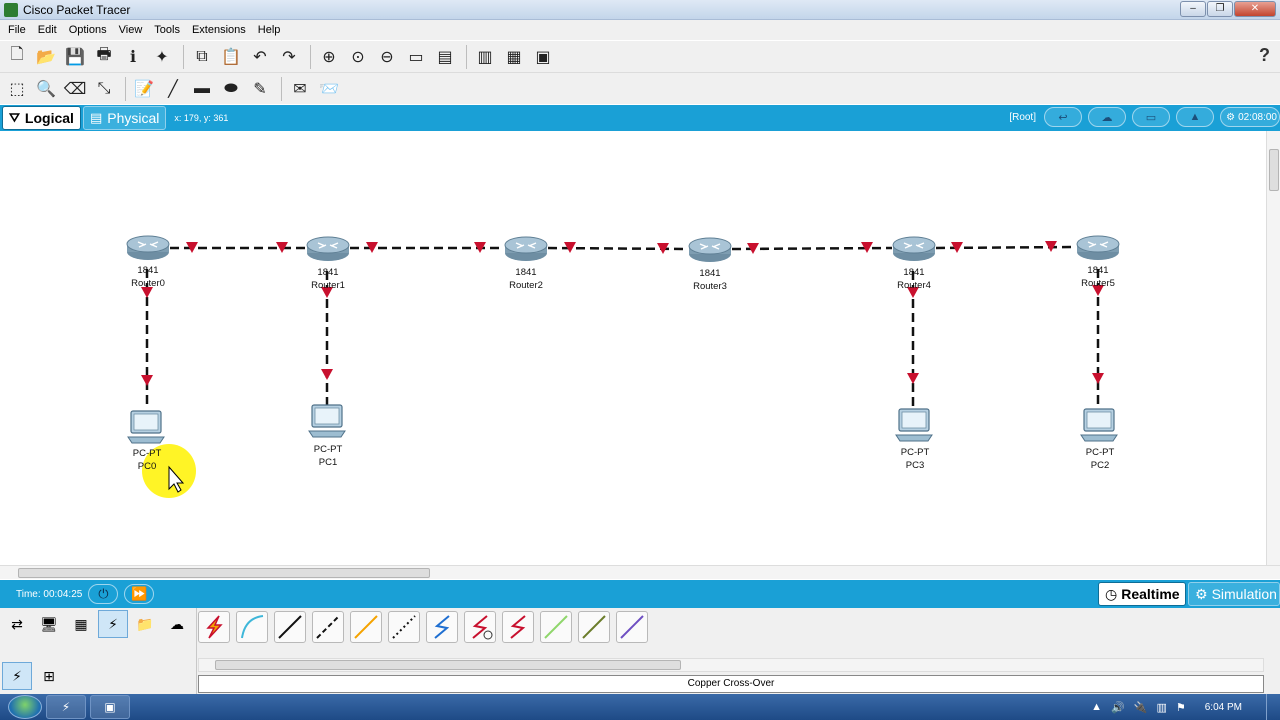  Describe the element at coordinates (17, 89) in the screenshot. I see `select-icon: ⬚` at that location.